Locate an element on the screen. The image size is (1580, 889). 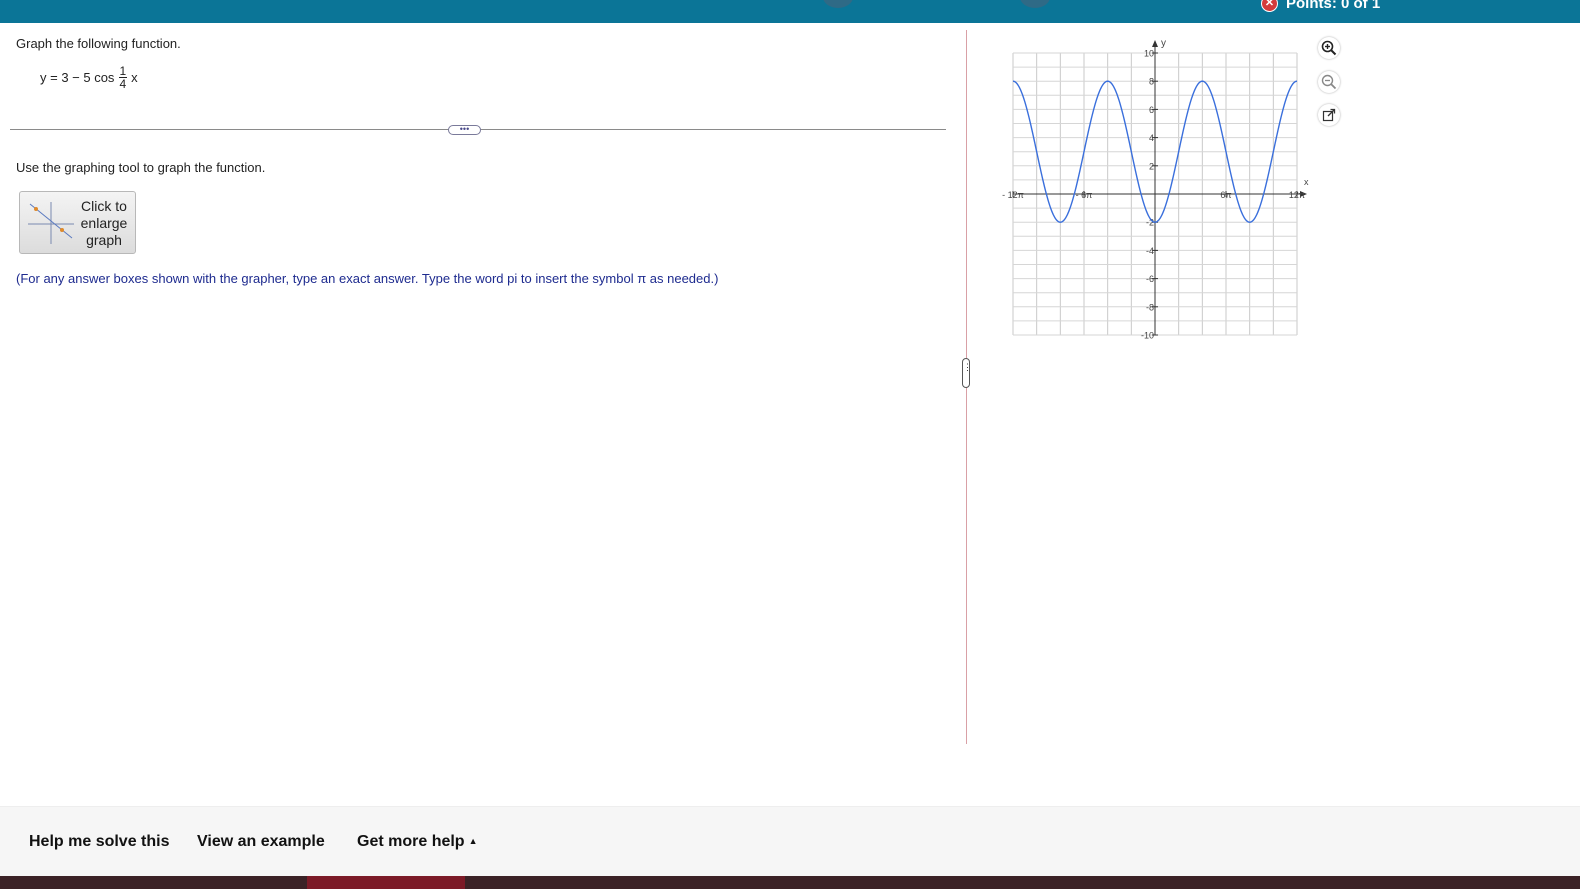
x-axis-label: x is located at coordinates (1306, 182).